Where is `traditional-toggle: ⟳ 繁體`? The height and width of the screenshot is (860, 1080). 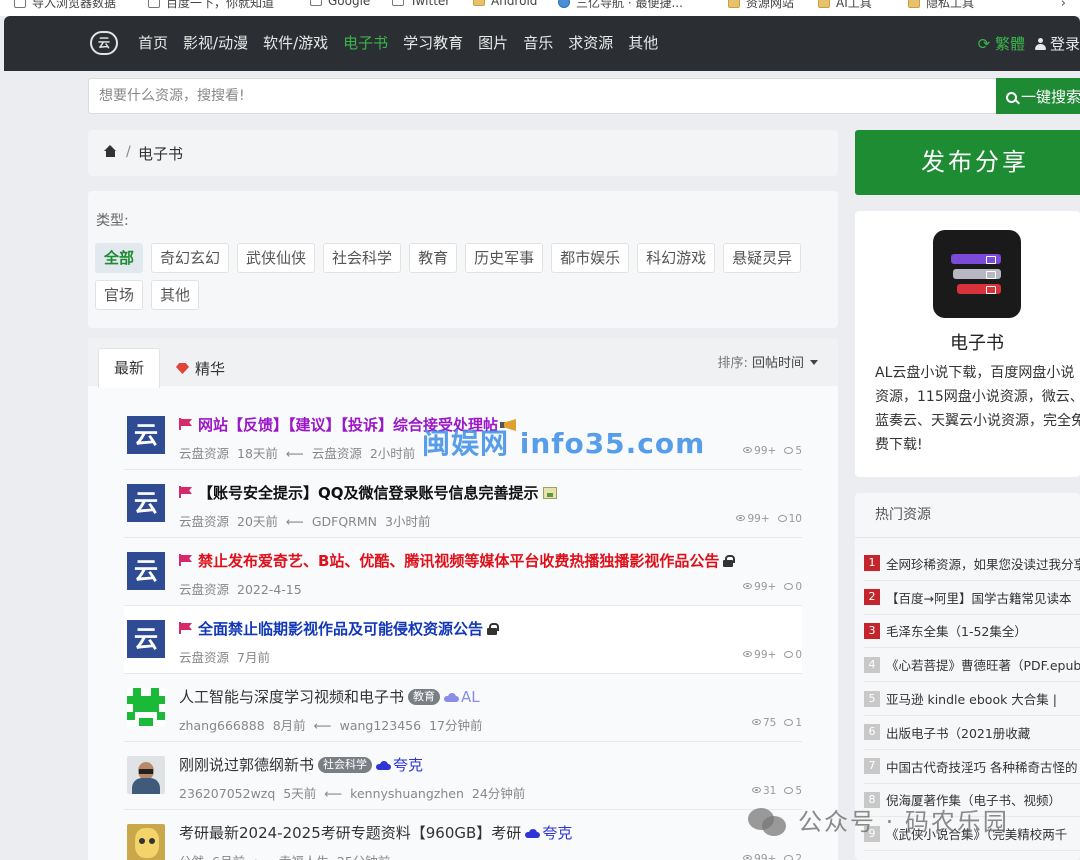 traditional-toggle: ⟳ 繁體 is located at coordinates (1001, 43).